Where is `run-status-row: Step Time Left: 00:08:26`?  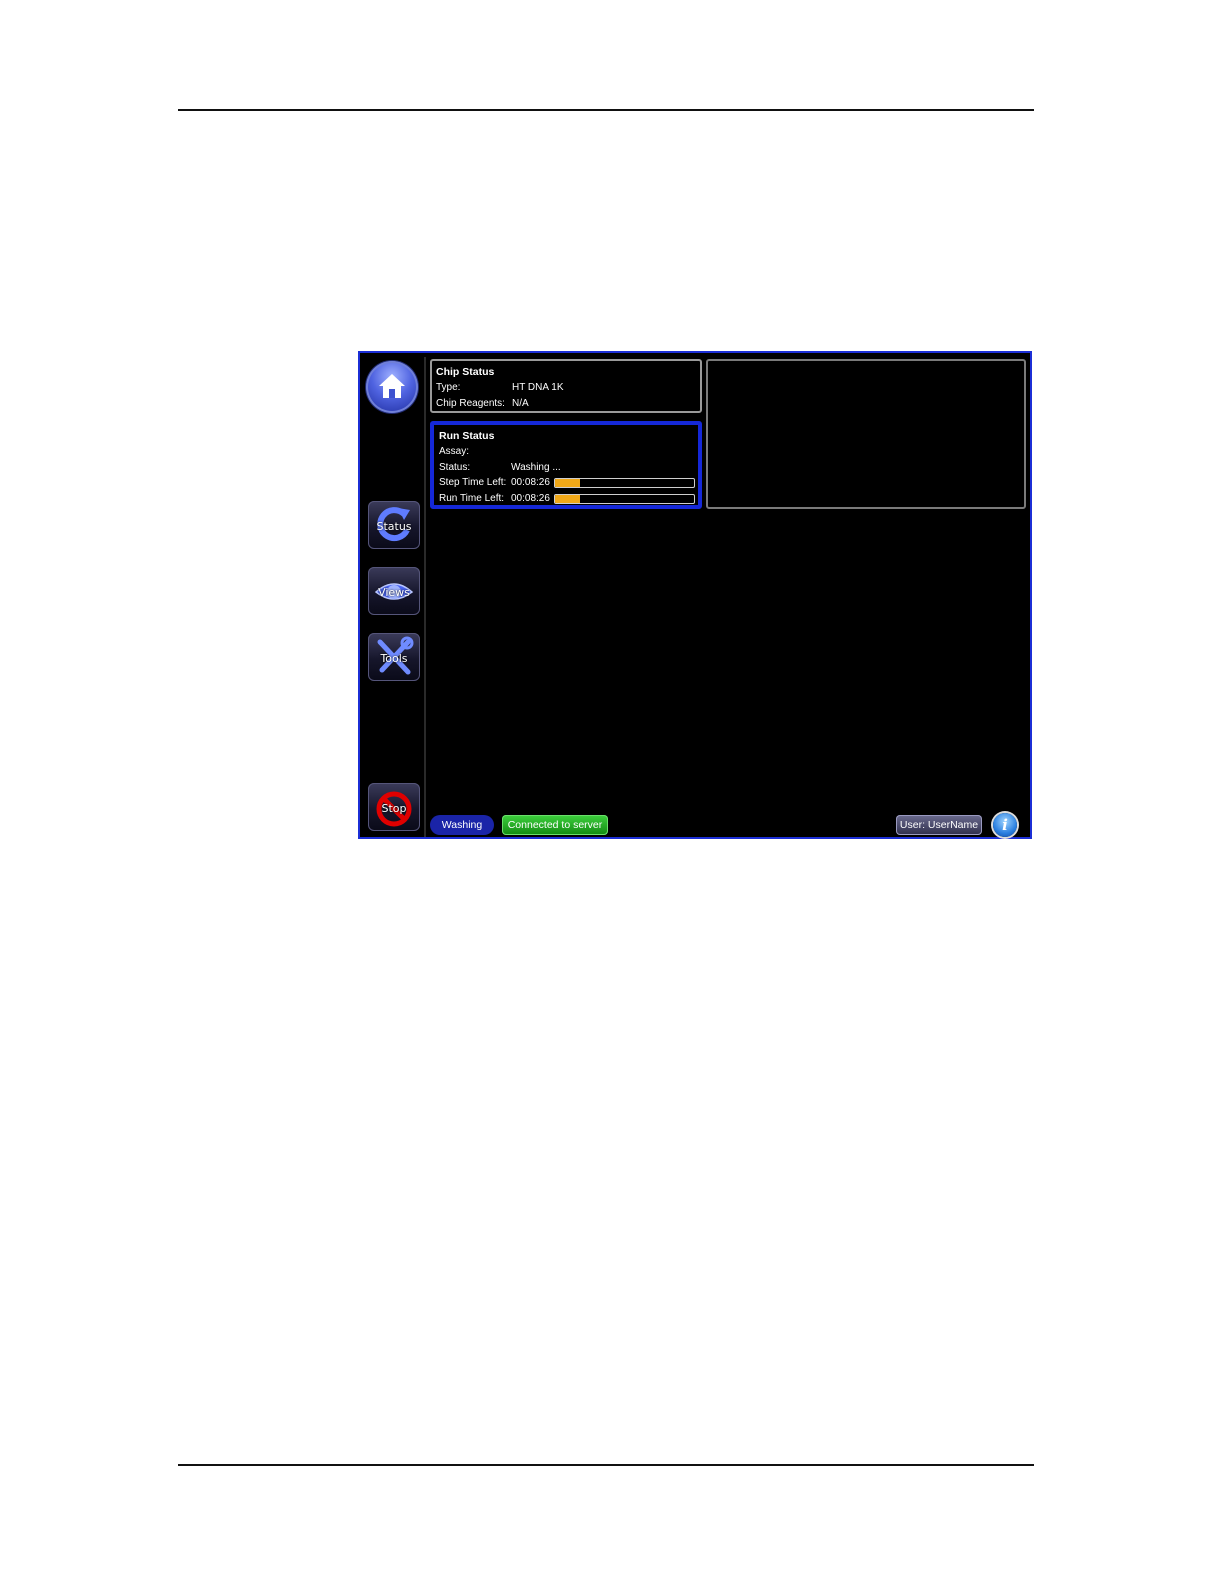 run-status-row: Step Time Left: 00:08:26 is located at coordinates (567, 483).